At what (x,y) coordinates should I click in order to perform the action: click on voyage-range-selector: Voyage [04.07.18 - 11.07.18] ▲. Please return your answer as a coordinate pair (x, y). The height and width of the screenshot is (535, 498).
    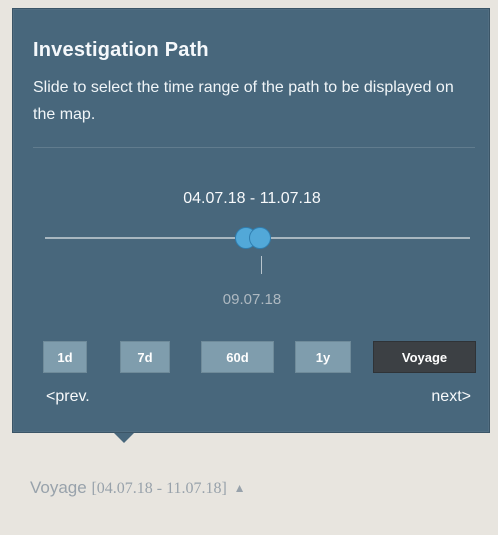
    Looking at the image, I should click on (137, 488).